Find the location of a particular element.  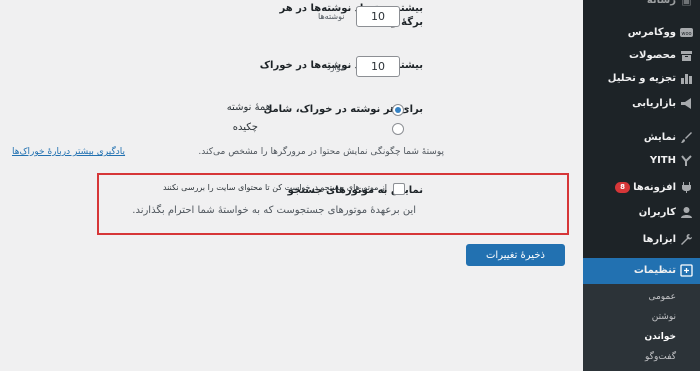

settings-submenu: عمومی نوشتن خواندن گفت‌وگو is located at coordinates (641, 327).